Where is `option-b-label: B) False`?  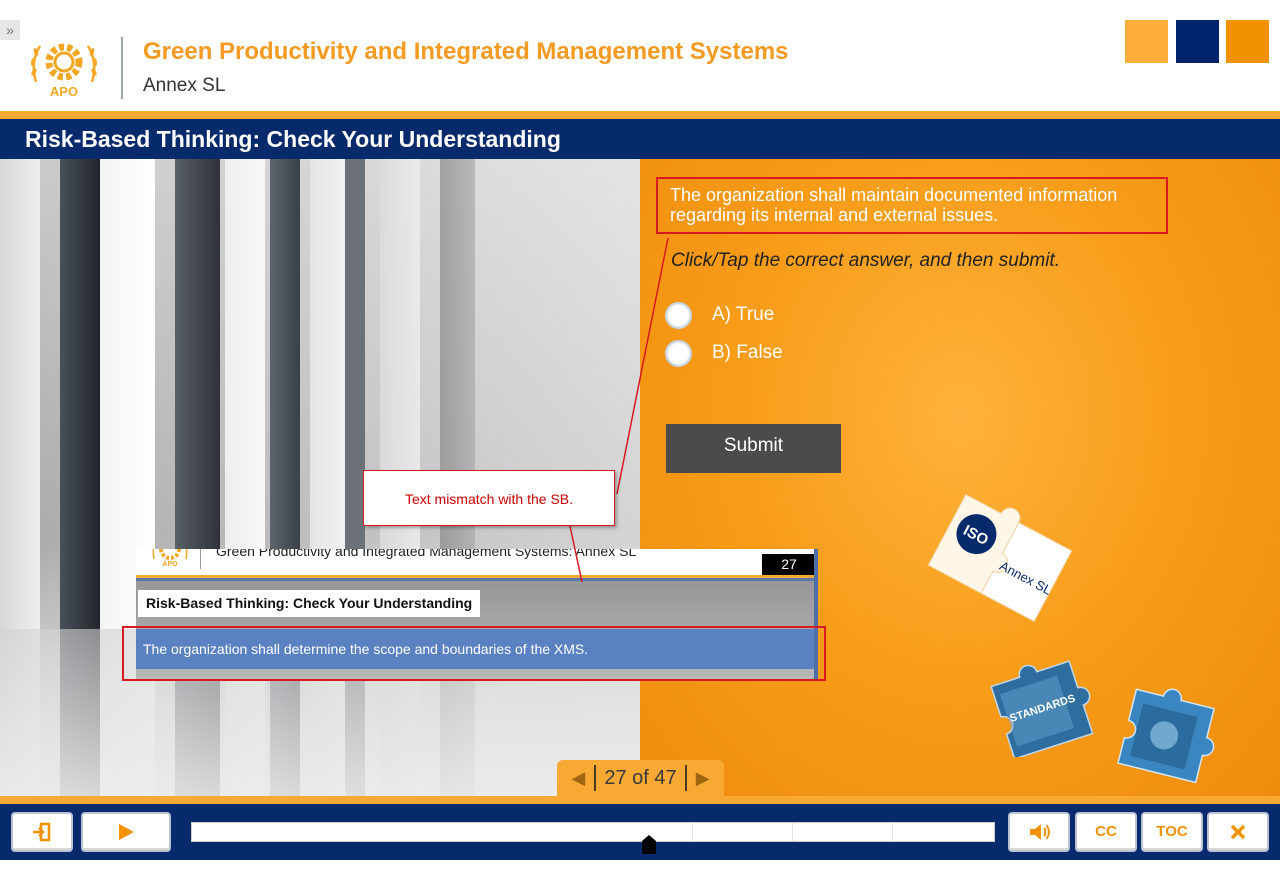
option-b-label: B) False is located at coordinates (747, 353).